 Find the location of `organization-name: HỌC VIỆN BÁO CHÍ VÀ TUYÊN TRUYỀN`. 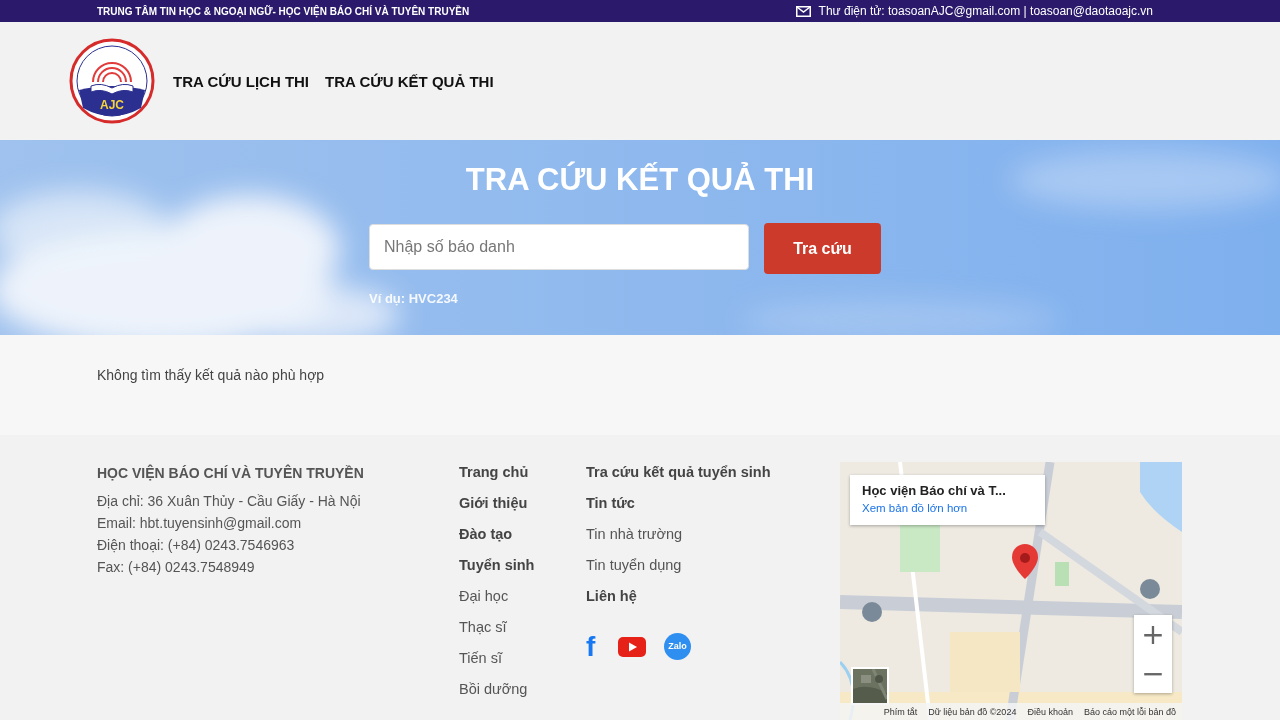

organization-name: HỌC VIỆN BÁO CHÍ VÀ TUYÊN TRUYỀN is located at coordinates (230, 473).